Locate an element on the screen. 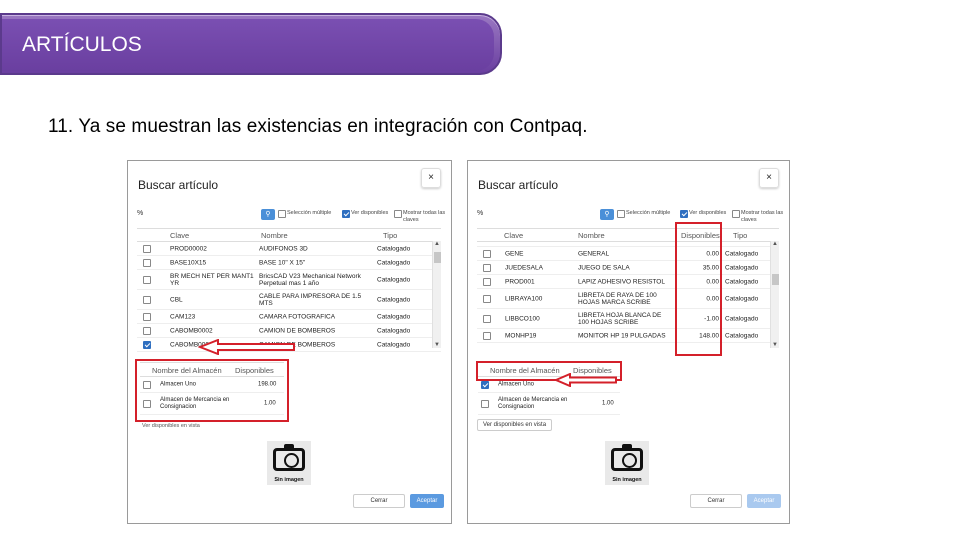 The height and width of the screenshot is (540, 960). grid-header: Clave Nombre Disponibles Tipo is located at coordinates (628, 235).